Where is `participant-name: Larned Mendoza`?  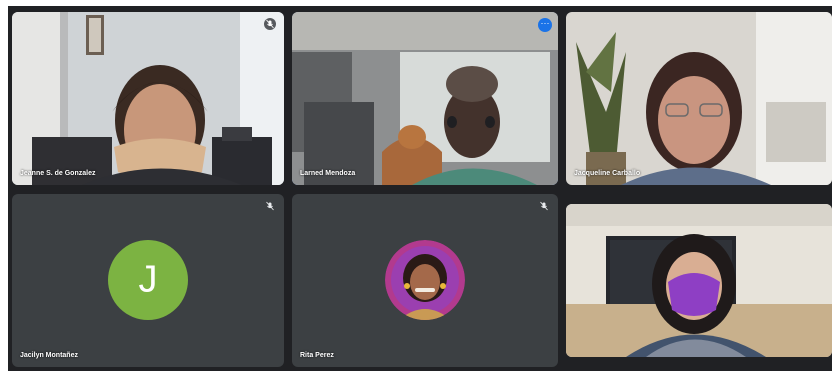
participant-name: Larned Mendoza is located at coordinates (328, 173).